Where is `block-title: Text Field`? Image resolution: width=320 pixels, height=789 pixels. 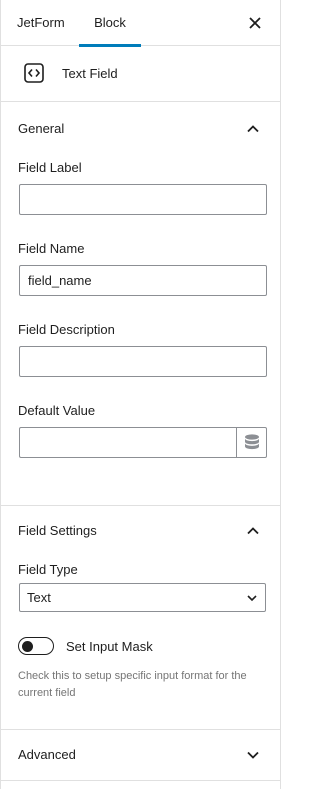
block-title: Text Field is located at coordinates (90, 73).